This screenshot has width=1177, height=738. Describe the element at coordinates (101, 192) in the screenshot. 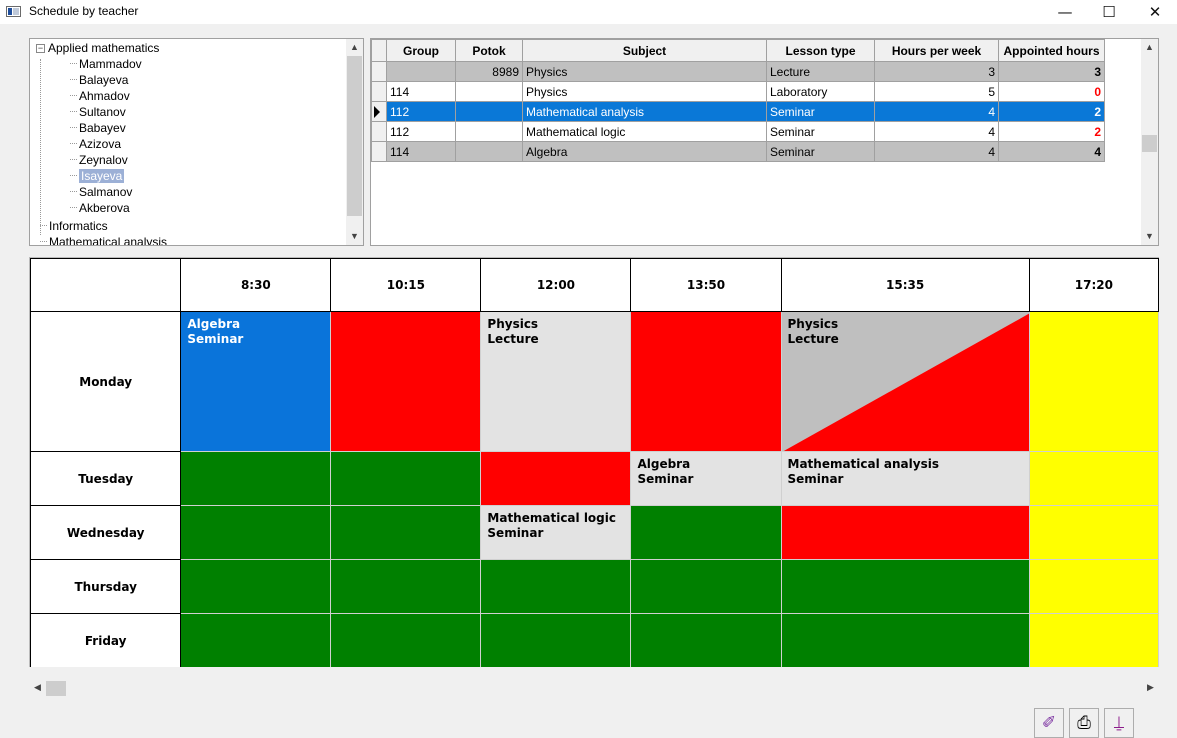

I see `tree-item-teacher: Salmanov` at that location.